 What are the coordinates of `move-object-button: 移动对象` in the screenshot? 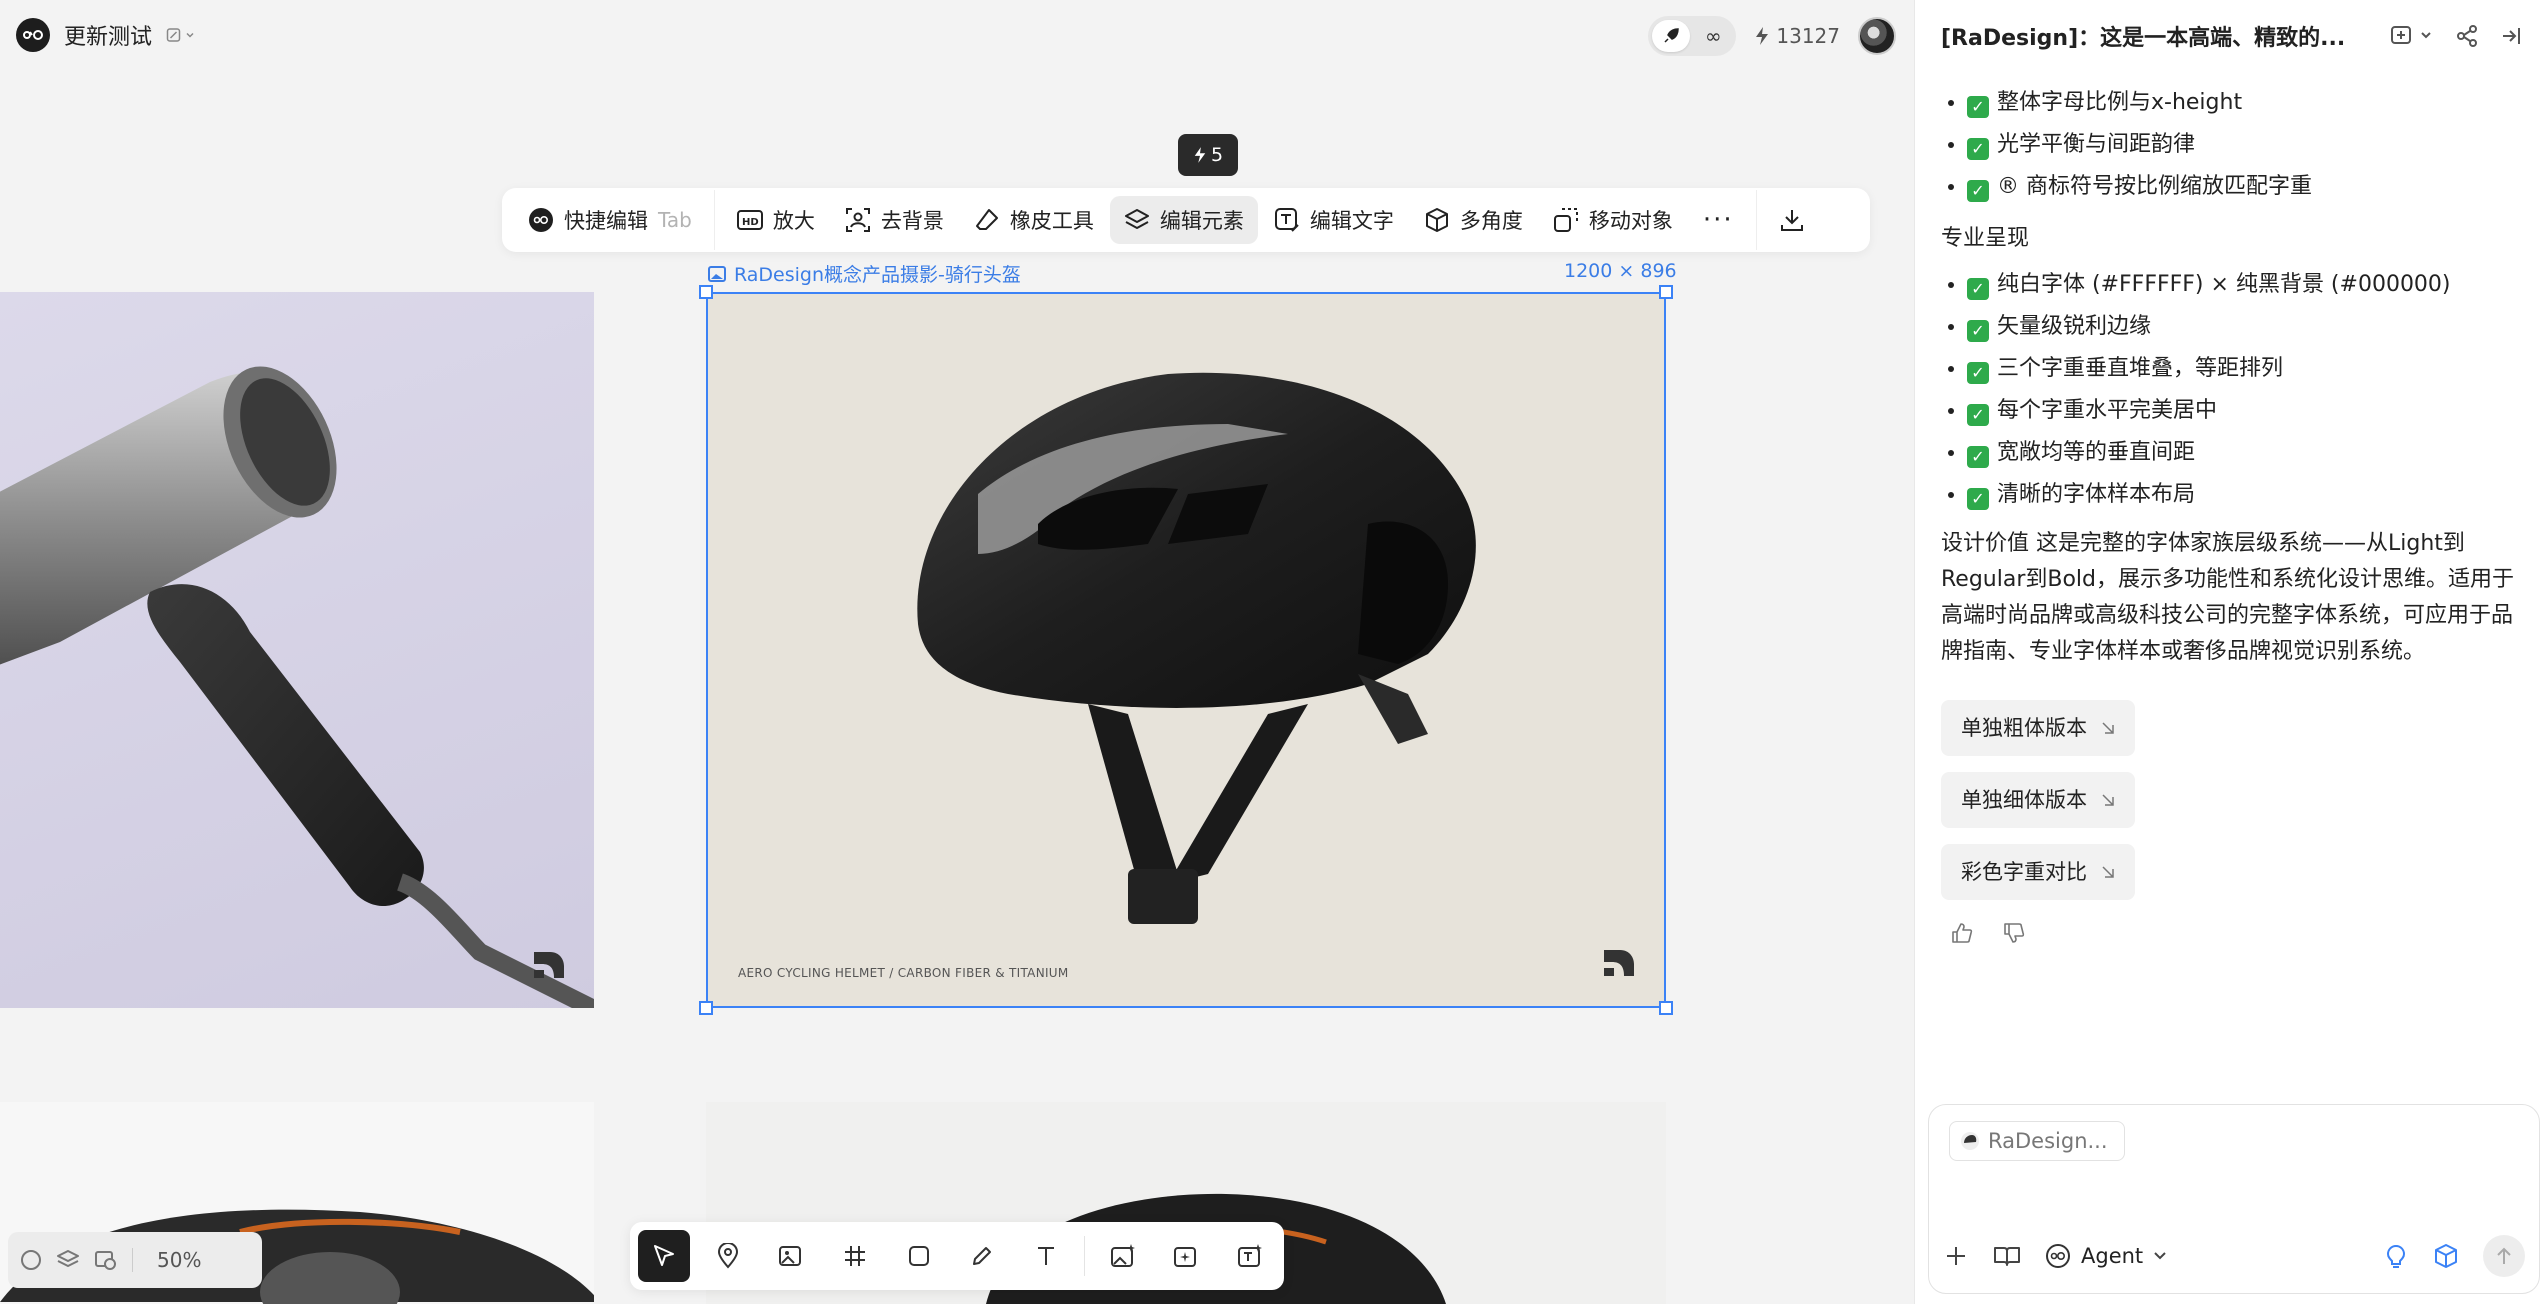 It's located at (1613, 220).